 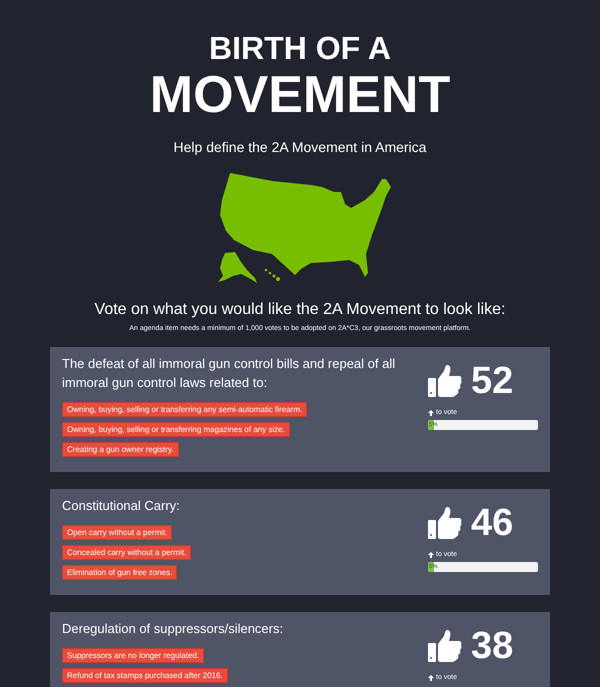 I want to click on vote-count: 52, so click(x=492, y=381).